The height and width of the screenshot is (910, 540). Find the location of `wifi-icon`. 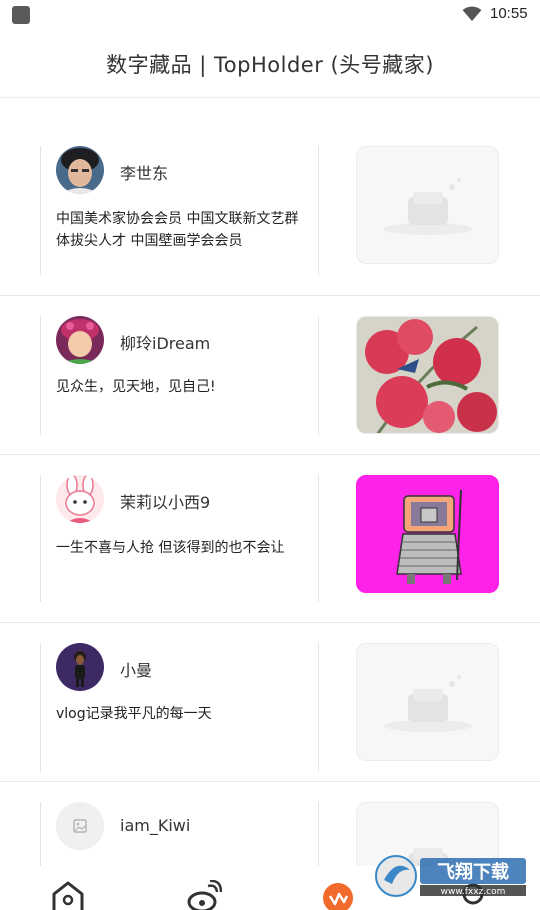

wifi-icon is located at coordinates (472, 13).